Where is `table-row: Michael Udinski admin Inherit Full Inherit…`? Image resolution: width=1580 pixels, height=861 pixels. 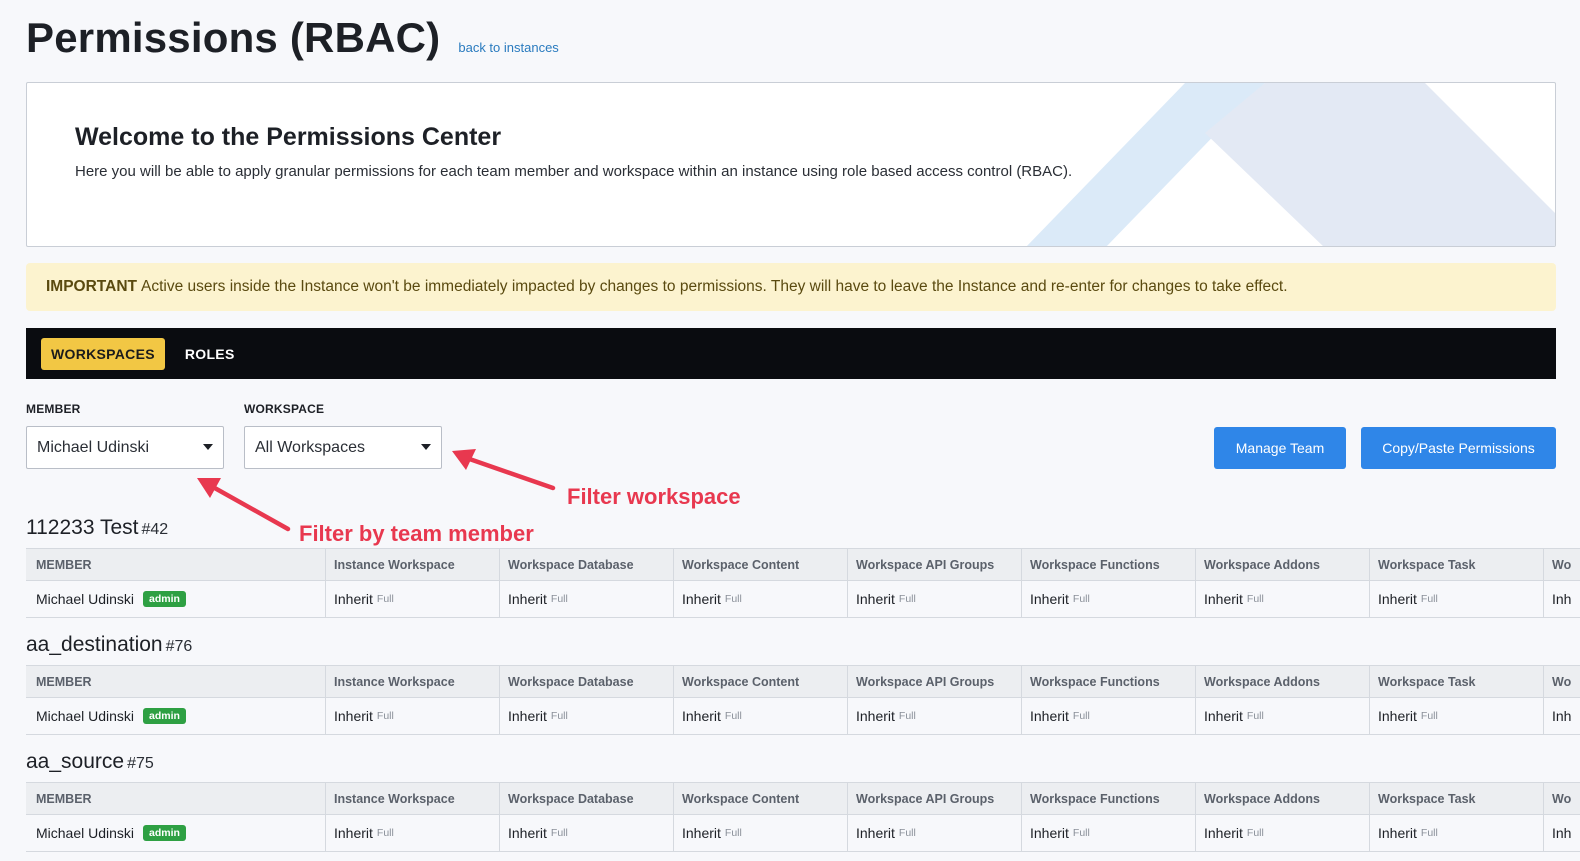 table-row: Michael Udinski admin Inherit Full Inherit… is located at coordinates (803, 833).